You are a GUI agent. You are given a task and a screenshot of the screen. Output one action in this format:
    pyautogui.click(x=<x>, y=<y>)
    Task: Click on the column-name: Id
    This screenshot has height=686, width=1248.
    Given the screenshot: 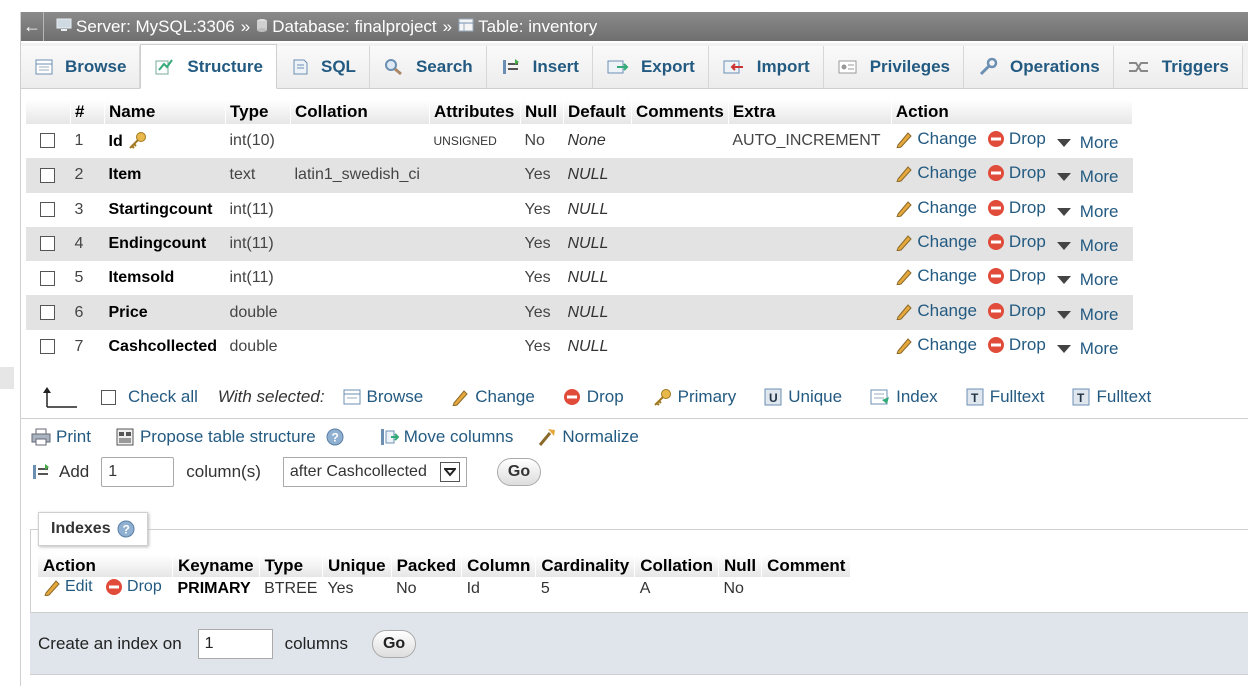 What is the action you would take?
    pyautogui.click(x=116, y=141)
    